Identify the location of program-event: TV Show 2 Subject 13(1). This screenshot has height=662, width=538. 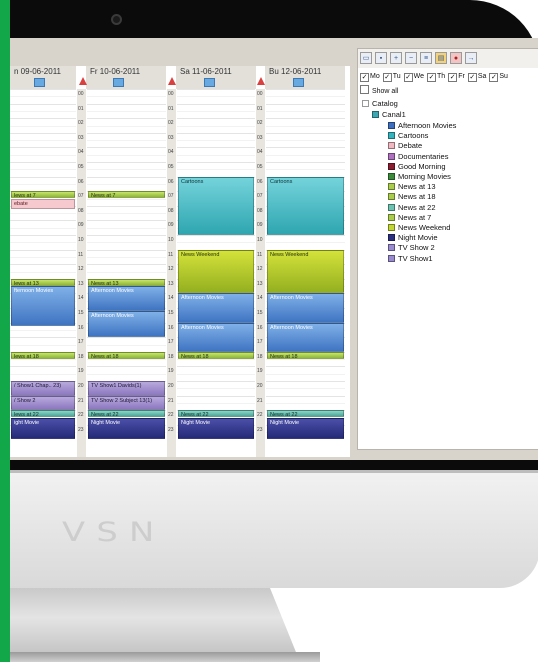
(126, 403).